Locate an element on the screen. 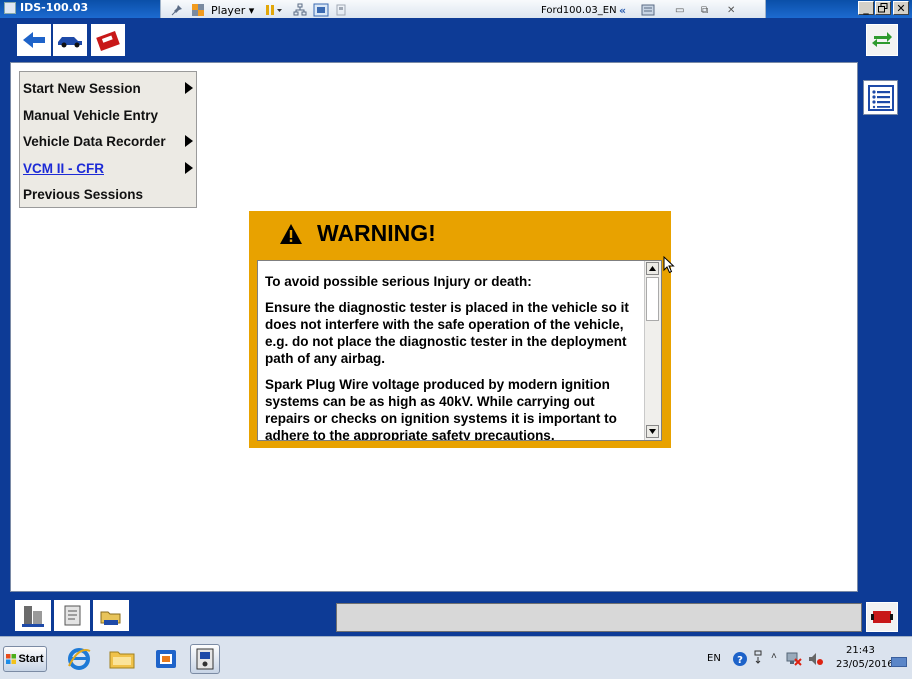 The width and height of the screenshot is (912, 679). restore-button is located at coordinates (883, 8).